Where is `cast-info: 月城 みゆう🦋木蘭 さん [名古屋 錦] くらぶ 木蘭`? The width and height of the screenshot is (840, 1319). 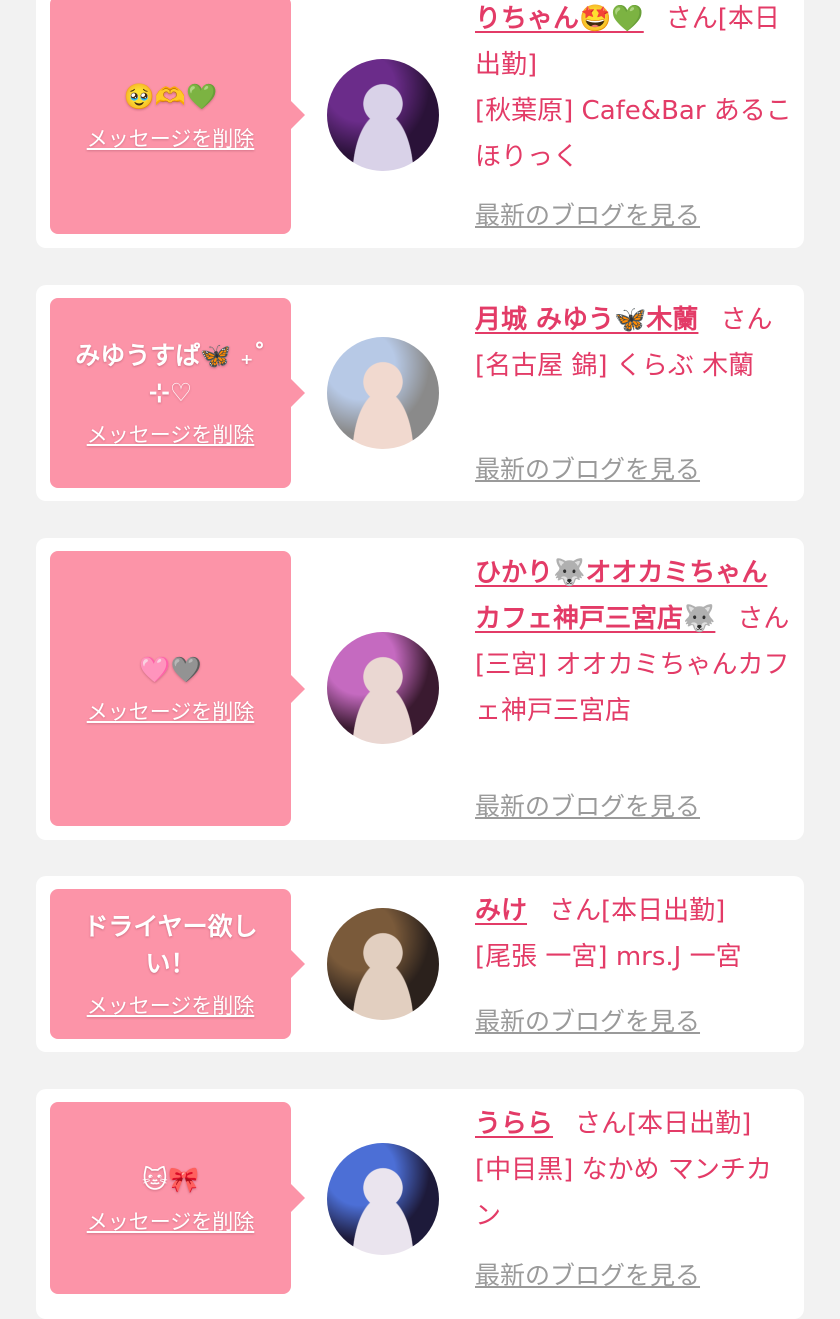
cast-info: 月城 みゆう🦋木蘭 さん [名古屋 錦] くらぶ 木蘭 is located at coordinates (634, 343).